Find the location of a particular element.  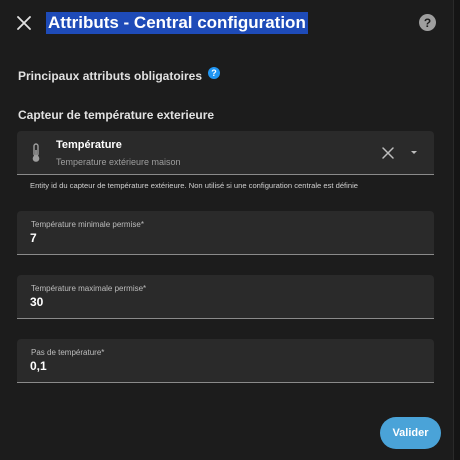

min-temp-field: Température minimale permise* is located at coordinates (225, 233).